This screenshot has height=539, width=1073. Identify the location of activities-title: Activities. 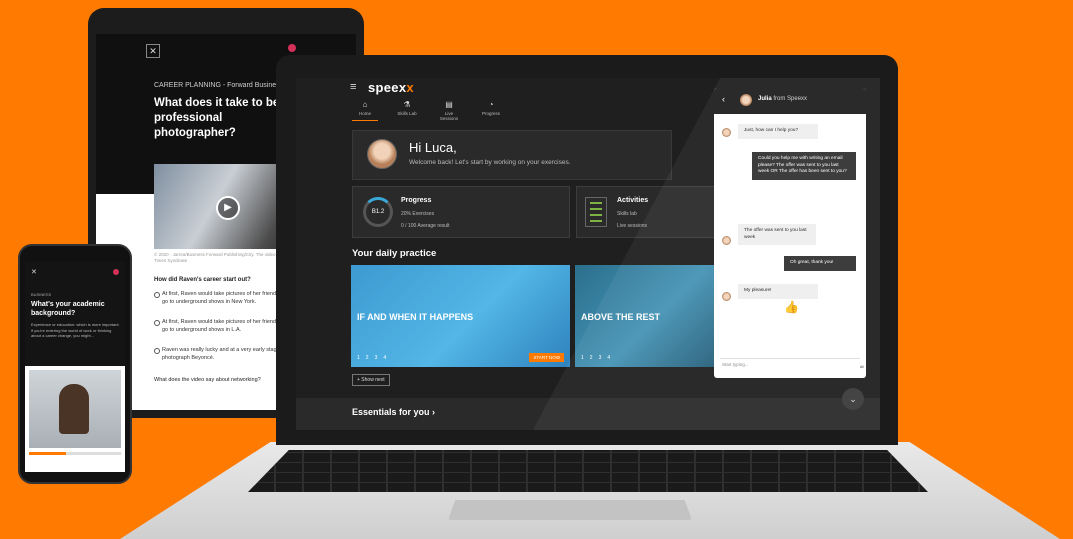
(633, 200).